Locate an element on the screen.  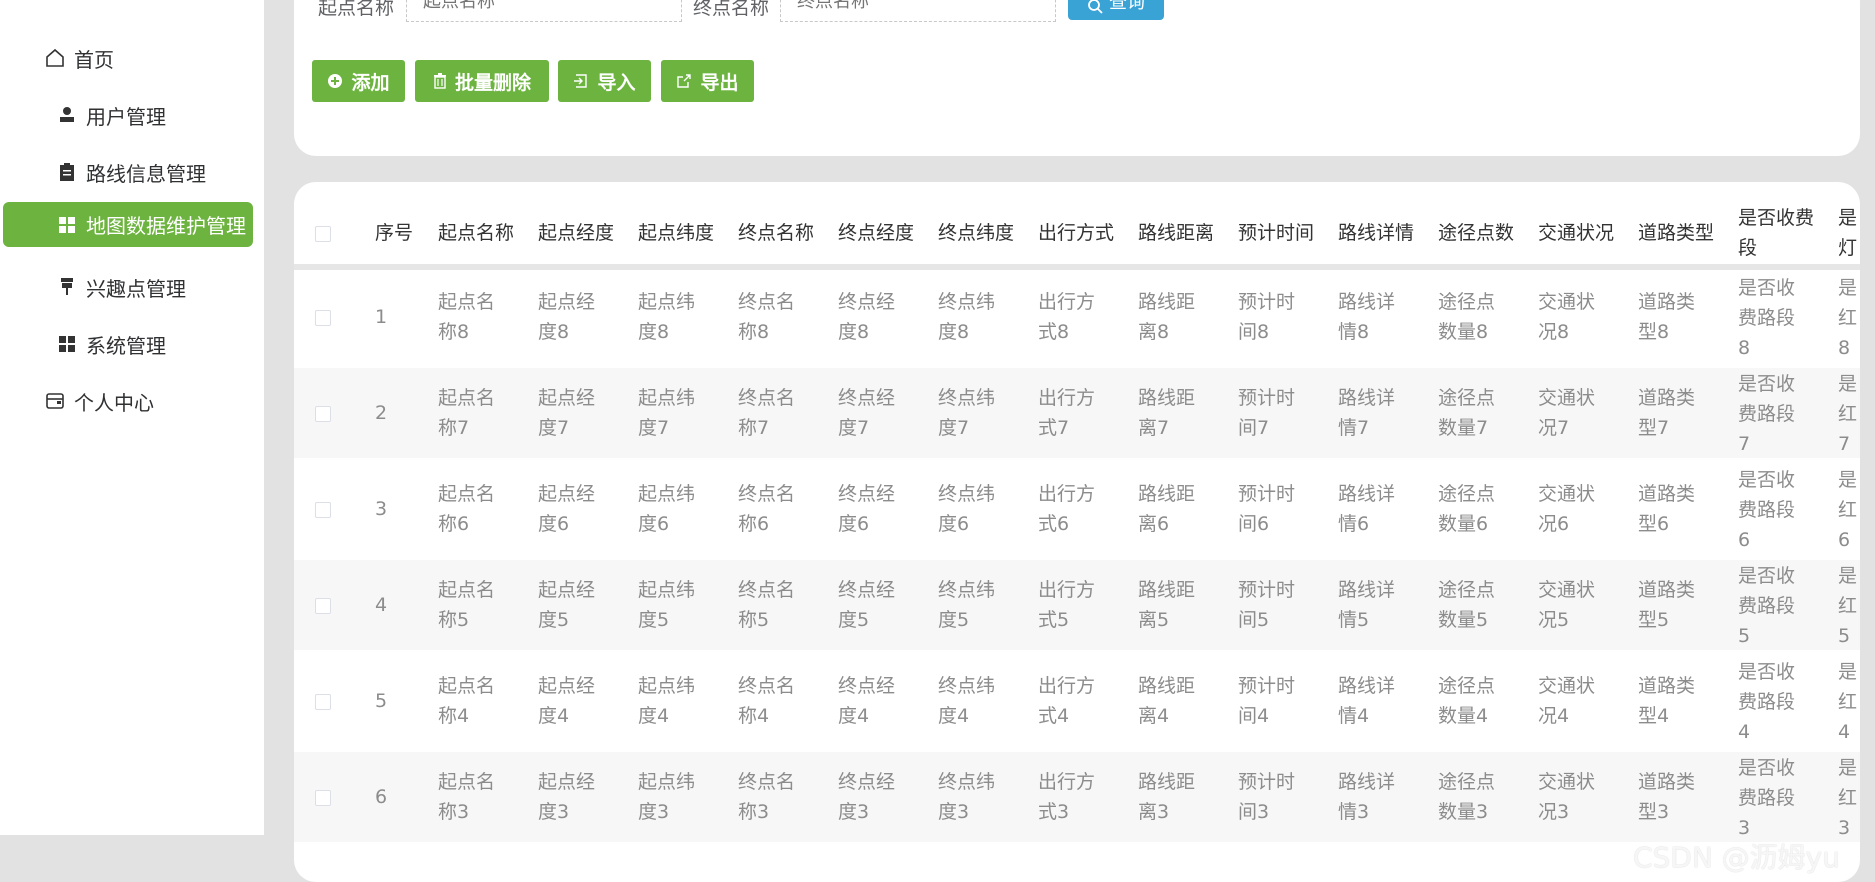
col-header: 终点纬度 is located at coordinates (976, 233).